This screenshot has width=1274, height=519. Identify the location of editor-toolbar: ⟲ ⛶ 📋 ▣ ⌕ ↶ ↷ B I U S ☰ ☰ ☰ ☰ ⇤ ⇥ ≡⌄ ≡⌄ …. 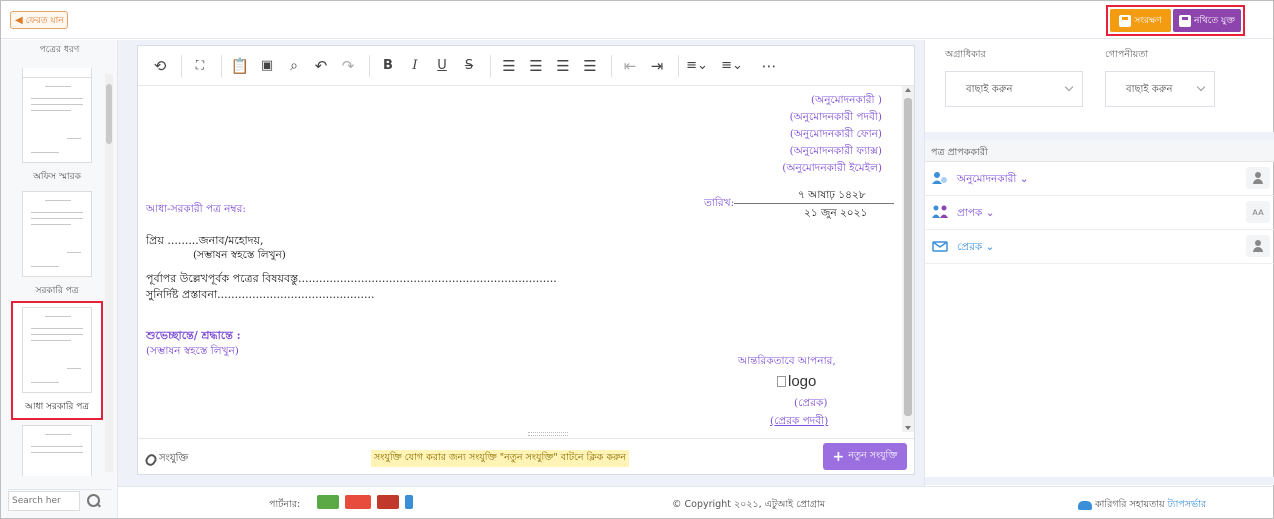
(526, 66).